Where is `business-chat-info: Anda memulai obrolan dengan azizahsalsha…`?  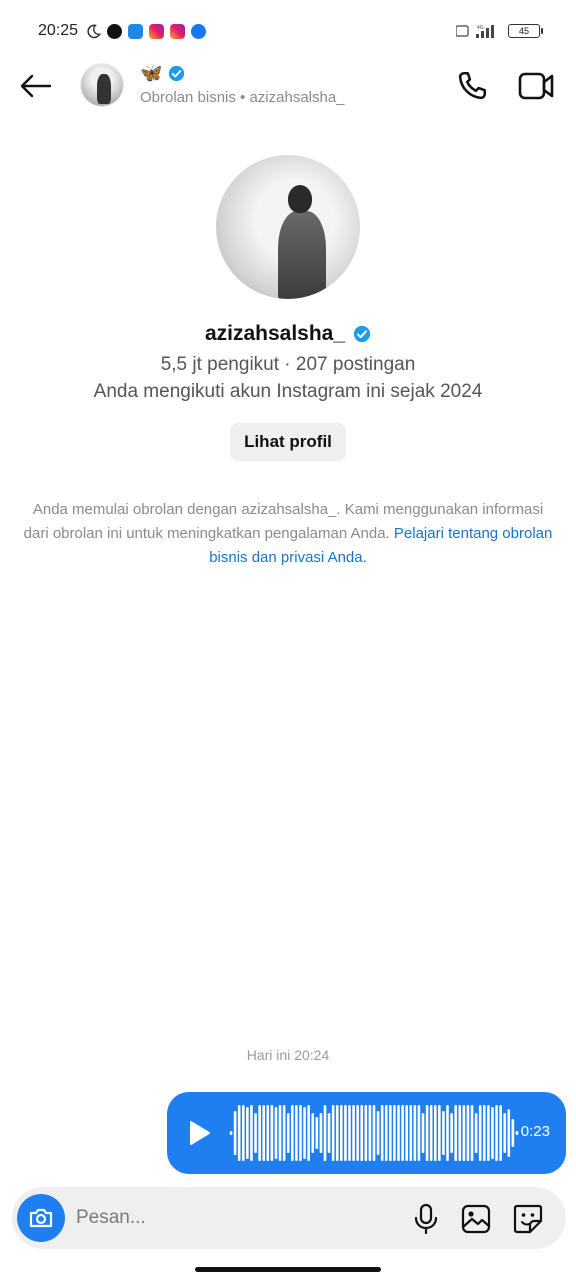
business-chat-info: Anda memulai obrolan dengan azizahsalsha… is located at coordinates (288, 534).